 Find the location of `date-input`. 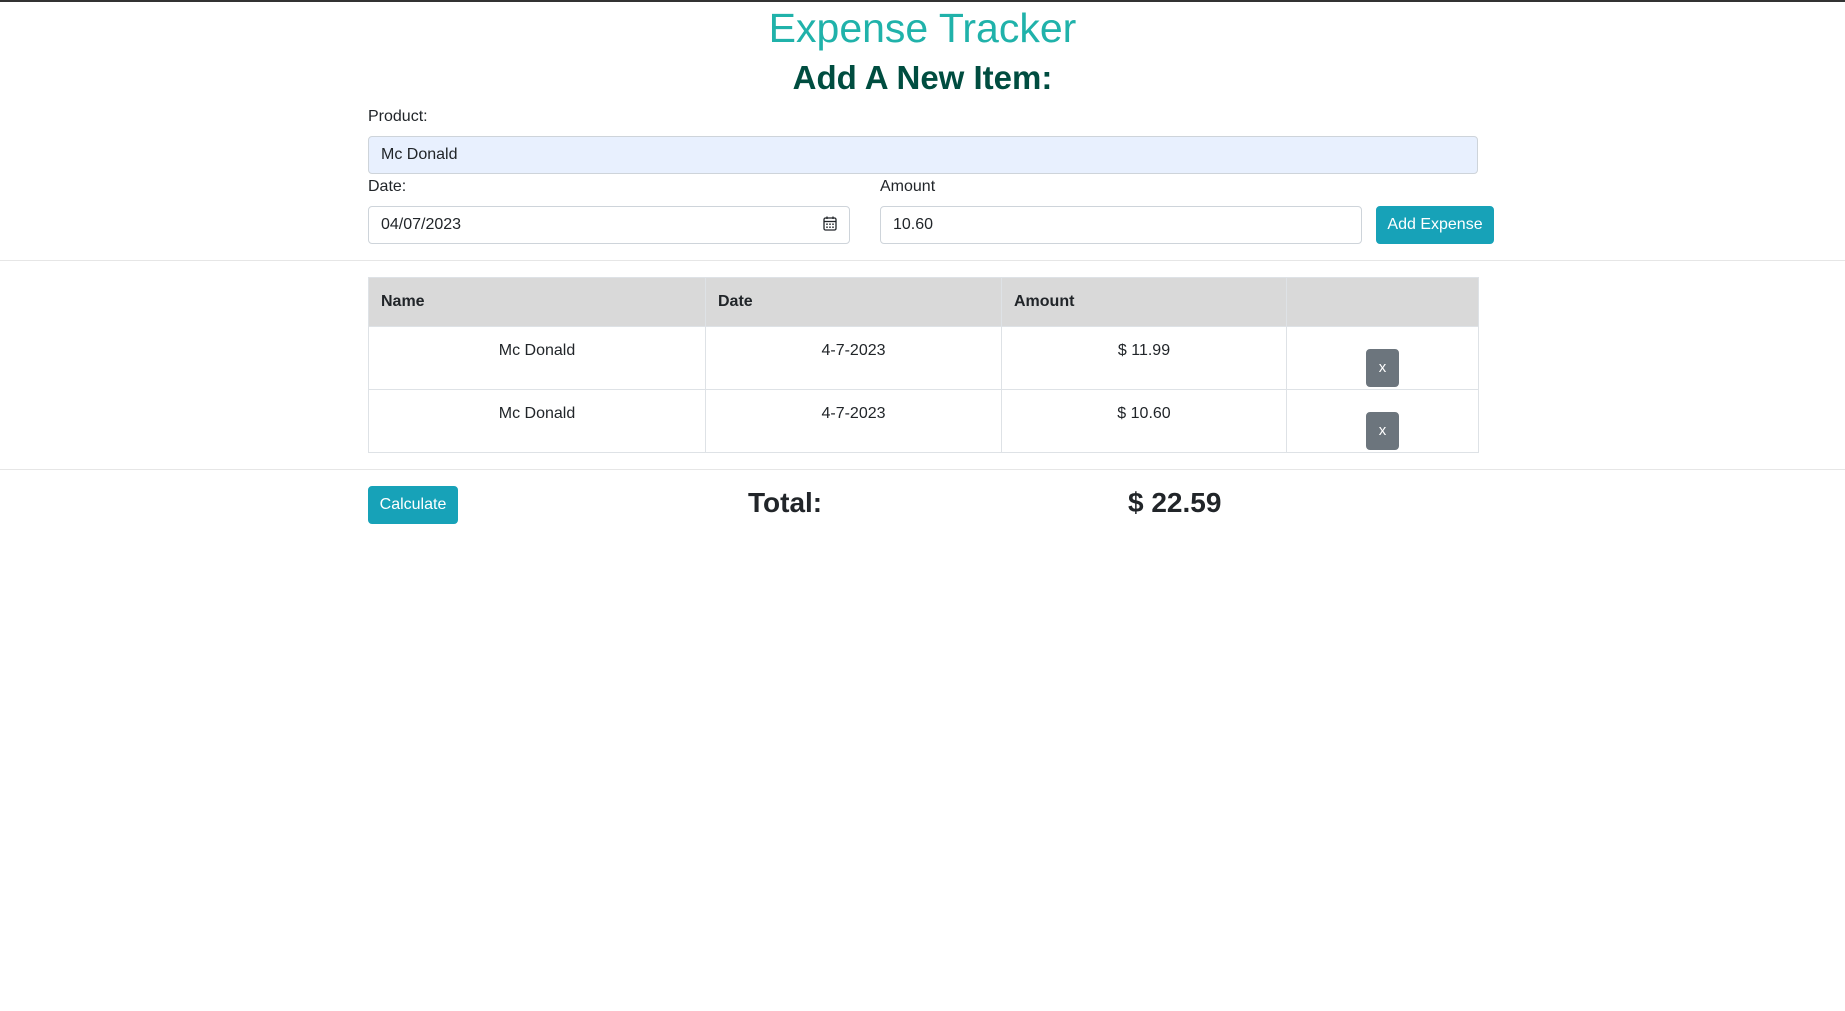

date-input is located at coordinates (609, 225).